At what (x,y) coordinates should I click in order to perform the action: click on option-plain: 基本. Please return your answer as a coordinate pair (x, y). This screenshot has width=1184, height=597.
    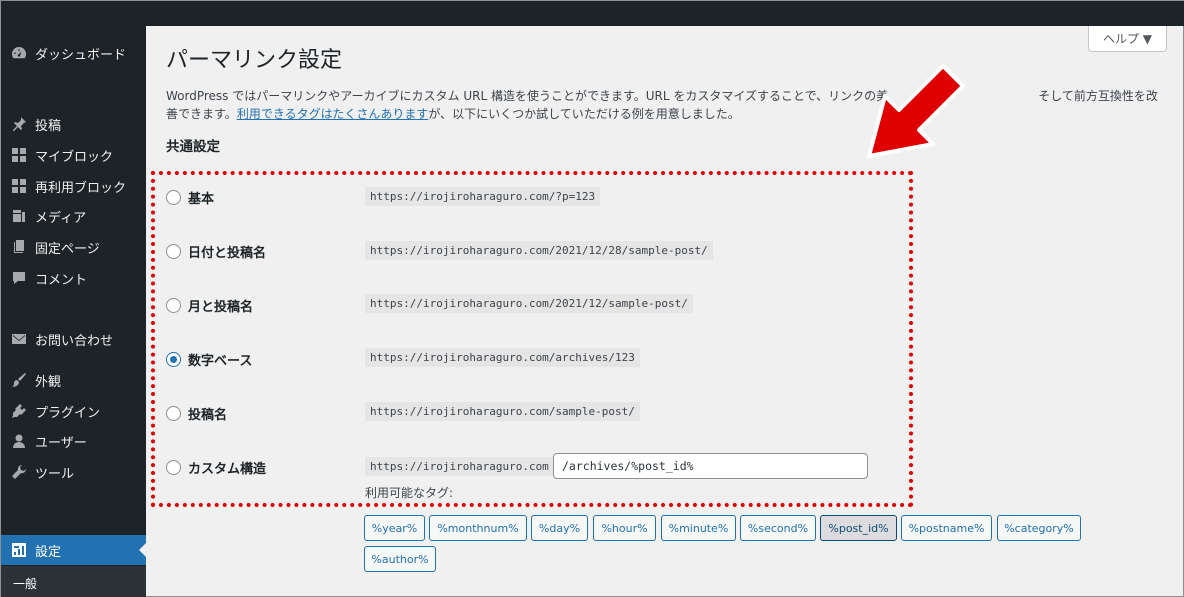
    Looking at the image, I should click on (190, 197).